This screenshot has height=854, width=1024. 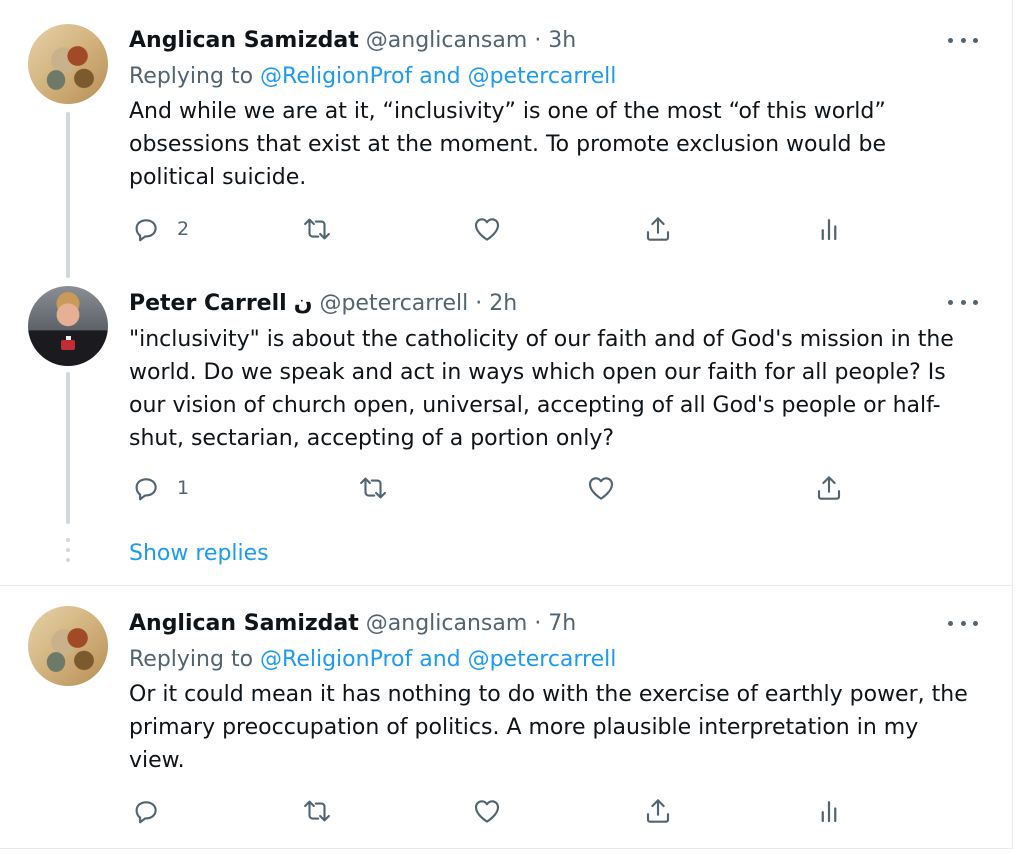 I want to click on author-name: Peter Carrell, so click(x=208, y=303).